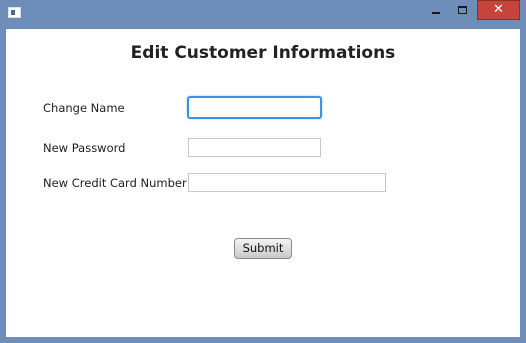 The width and height of the screenshot is (526, 343). I want to click on new-credit-card-input, so click(287, 182).